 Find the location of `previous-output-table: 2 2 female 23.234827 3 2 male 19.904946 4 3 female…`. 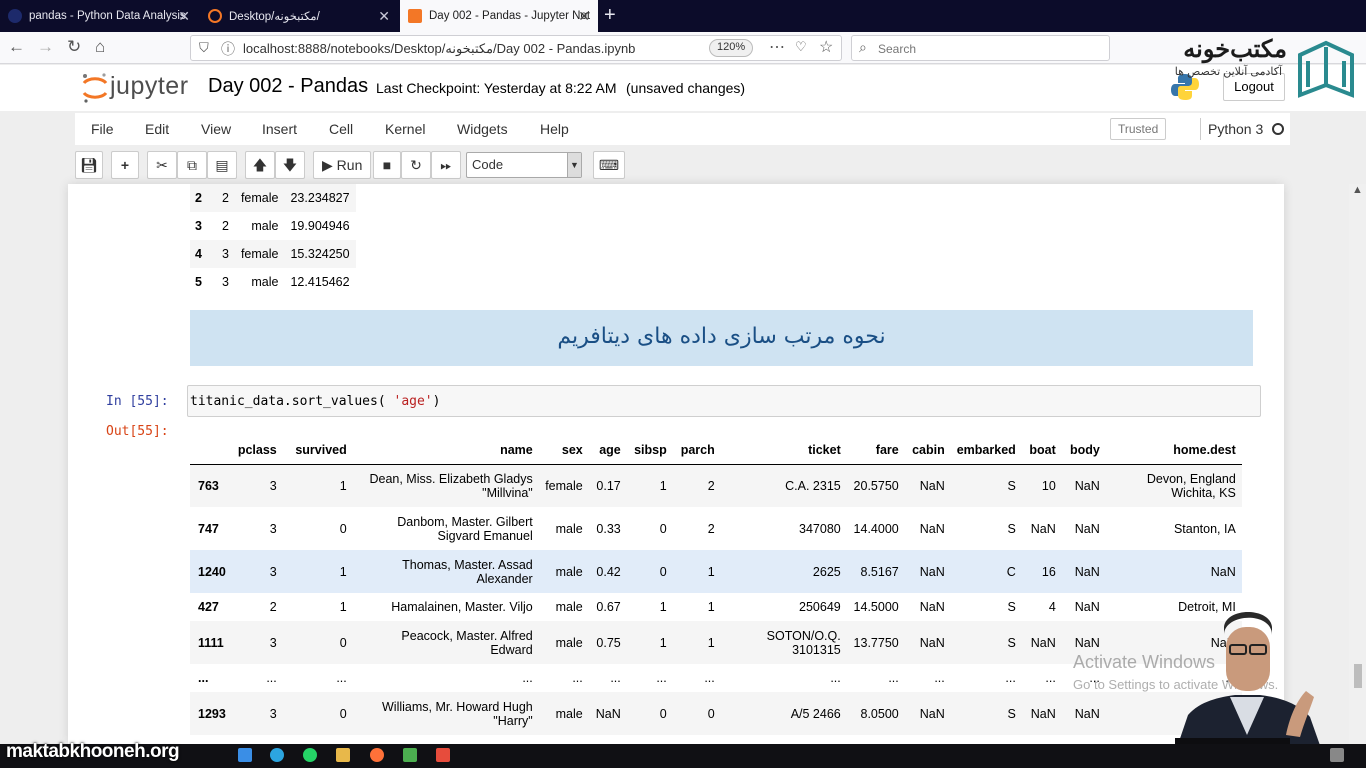

previous-output-table: 2 2 female 23.234827 3 2 male 19.904946 4 3 female… is located at coordinates (273, 240).